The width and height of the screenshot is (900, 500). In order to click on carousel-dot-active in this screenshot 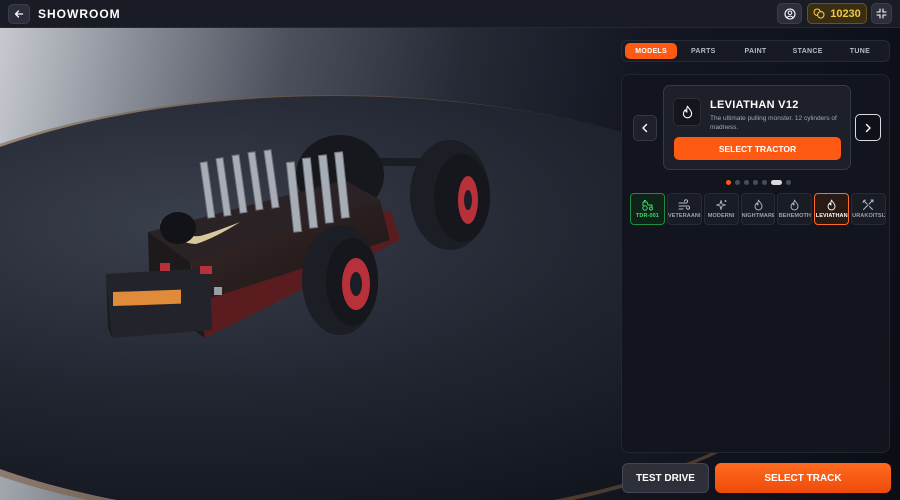, I will do `click(776, 182)`.